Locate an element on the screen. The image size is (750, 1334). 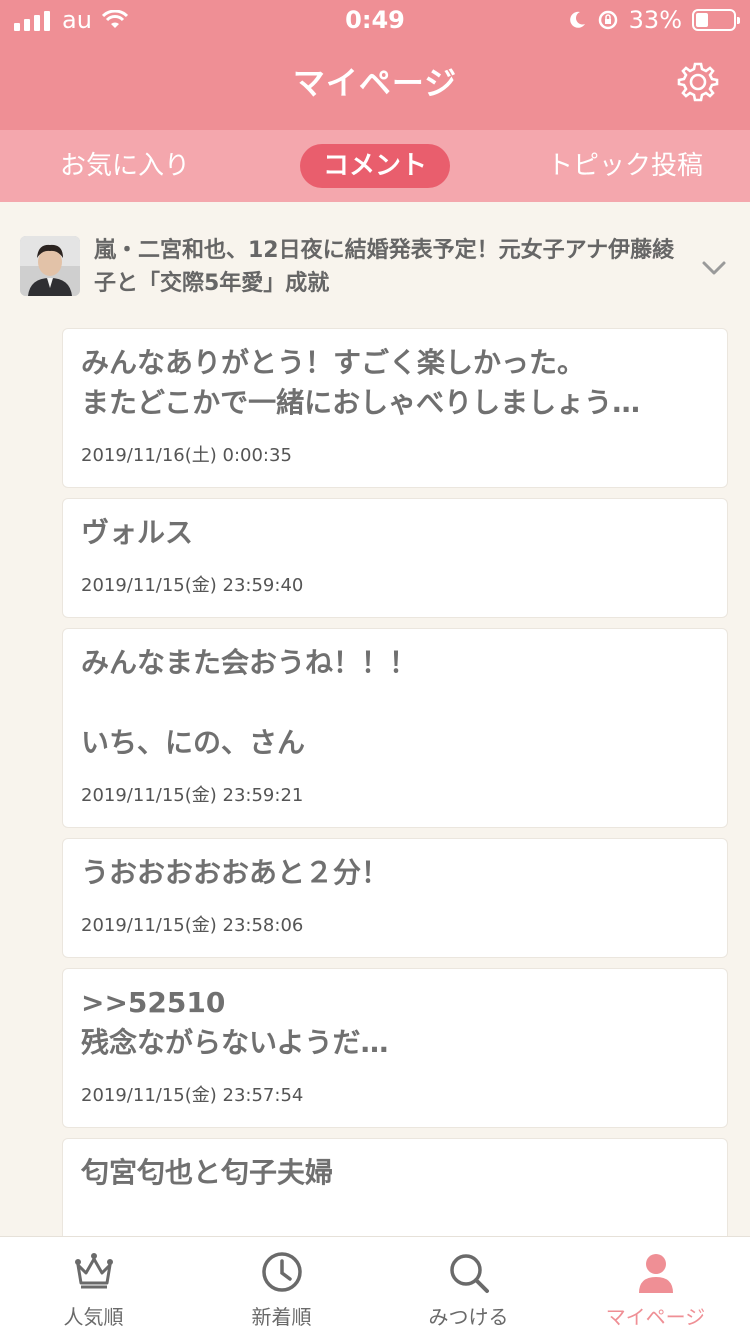
topic-title: 嵐・二宮和也、12日夜に結婚発表予定！元女子アナ伊藤綾子と「交際5年愛」成就 is located at coordinates (384, 267).